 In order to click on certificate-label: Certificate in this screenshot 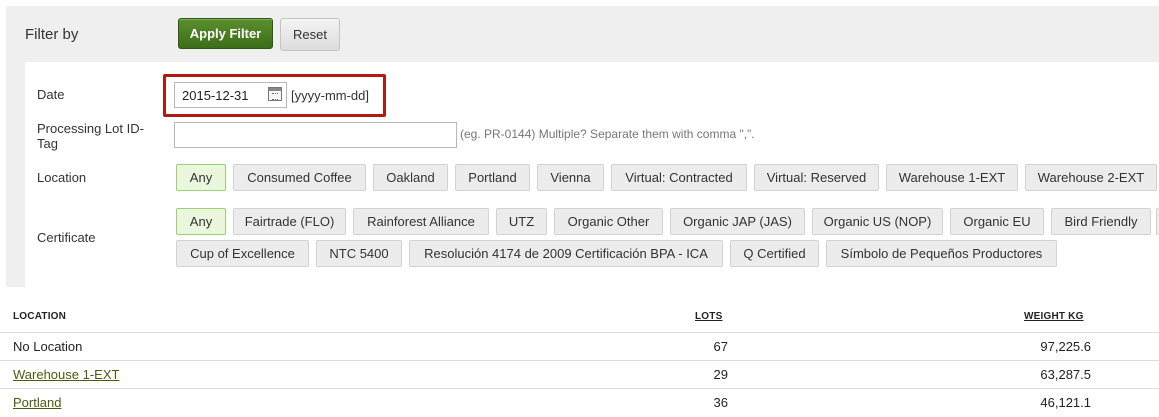, I will do `click(66, 237)`.